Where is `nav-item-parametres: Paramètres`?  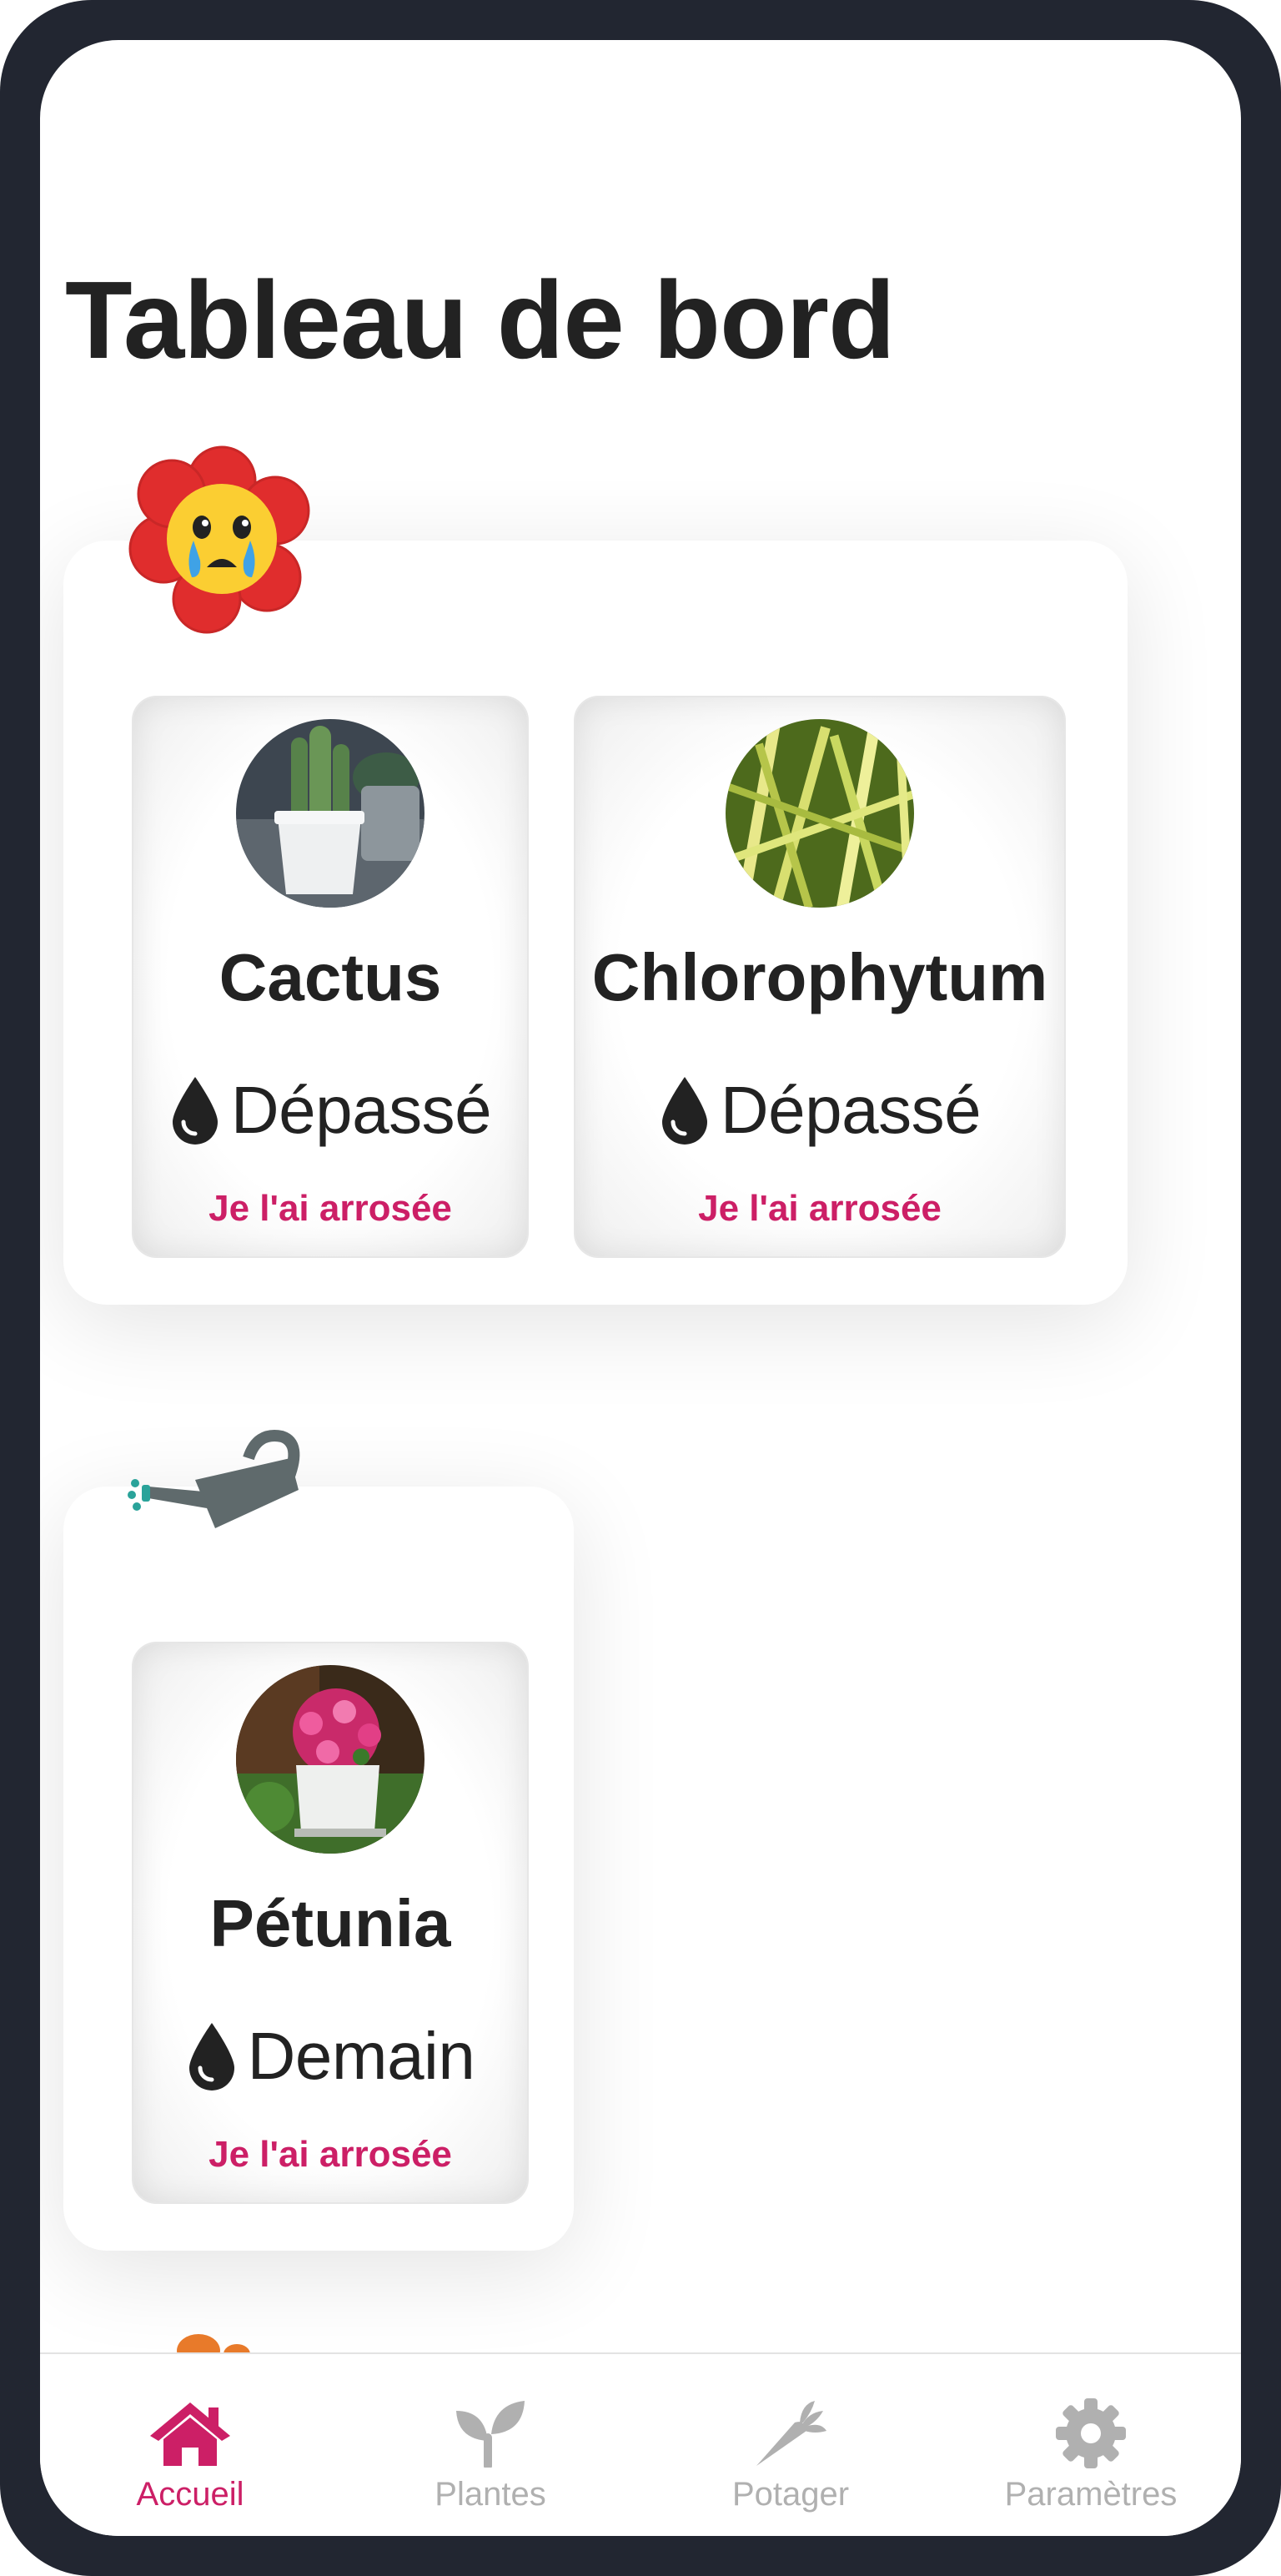 nav-item-parametres: Paramètres is located at coordinates (1091, 2445).